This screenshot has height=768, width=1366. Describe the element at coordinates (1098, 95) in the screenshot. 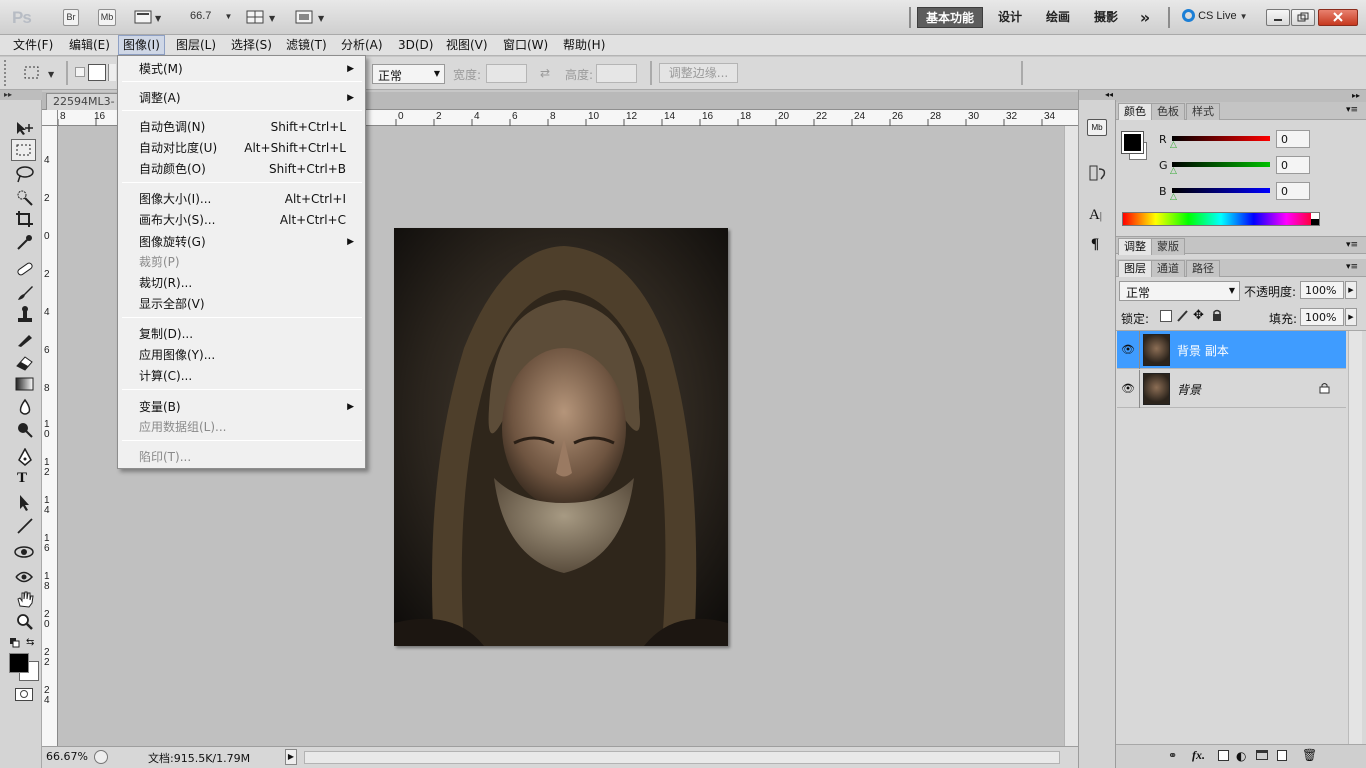

I see `collapse-dock-button: ◂◂` at that location.